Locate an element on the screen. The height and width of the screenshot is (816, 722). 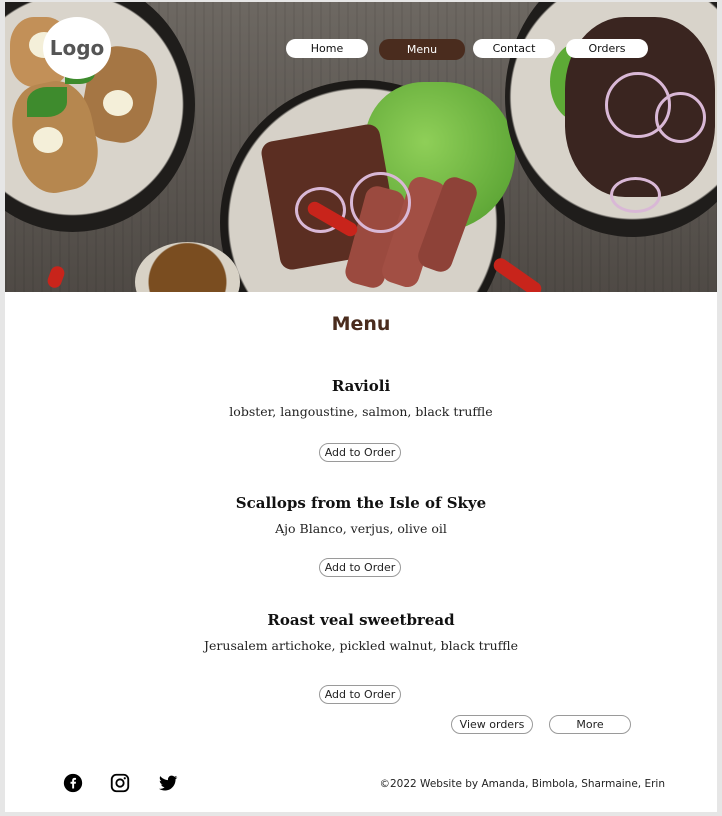
more-button: More is located at coordinates (590, 724).